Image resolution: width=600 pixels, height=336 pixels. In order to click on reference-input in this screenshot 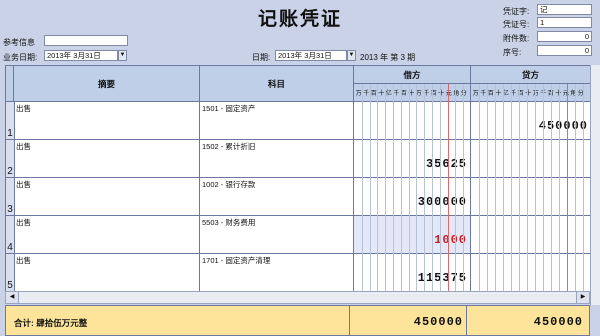, I will do `click(86, 40)`.